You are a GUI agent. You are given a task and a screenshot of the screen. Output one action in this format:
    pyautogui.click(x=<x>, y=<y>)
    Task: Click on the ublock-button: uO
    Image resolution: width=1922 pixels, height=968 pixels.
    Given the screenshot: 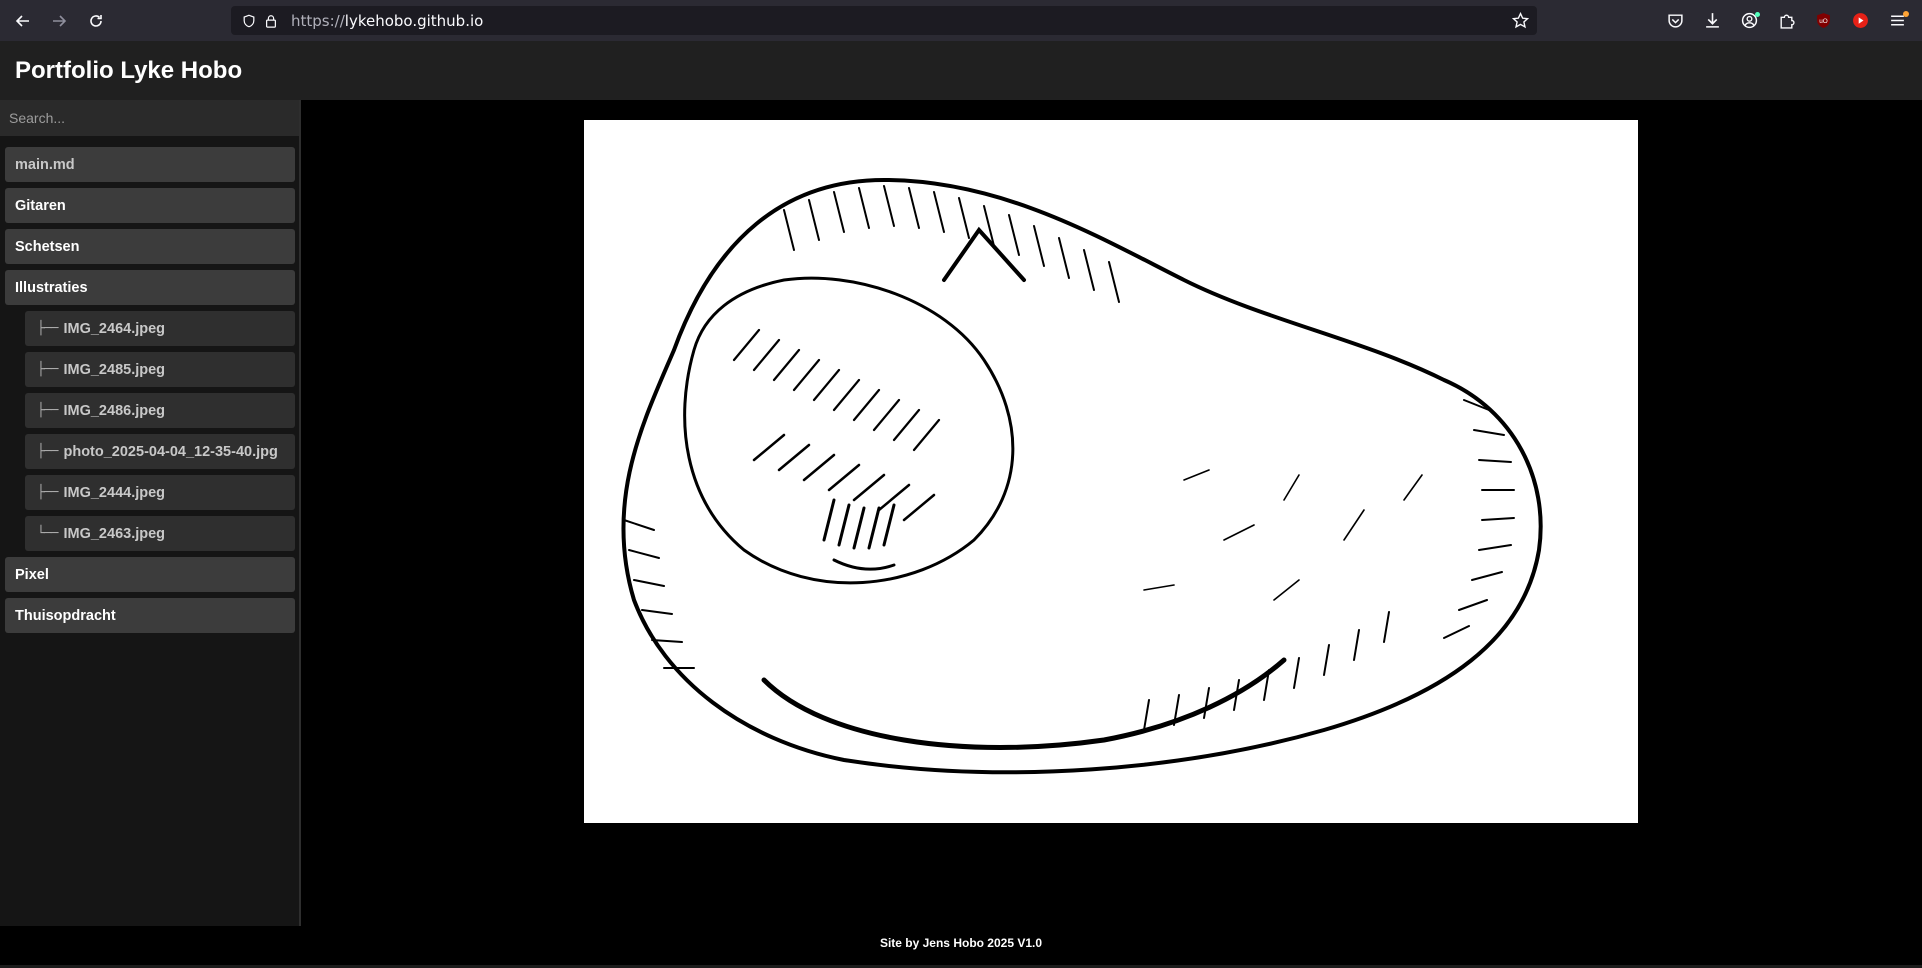 What is the action you would take?
    pyautogui.click(x=1823, y=21)
    